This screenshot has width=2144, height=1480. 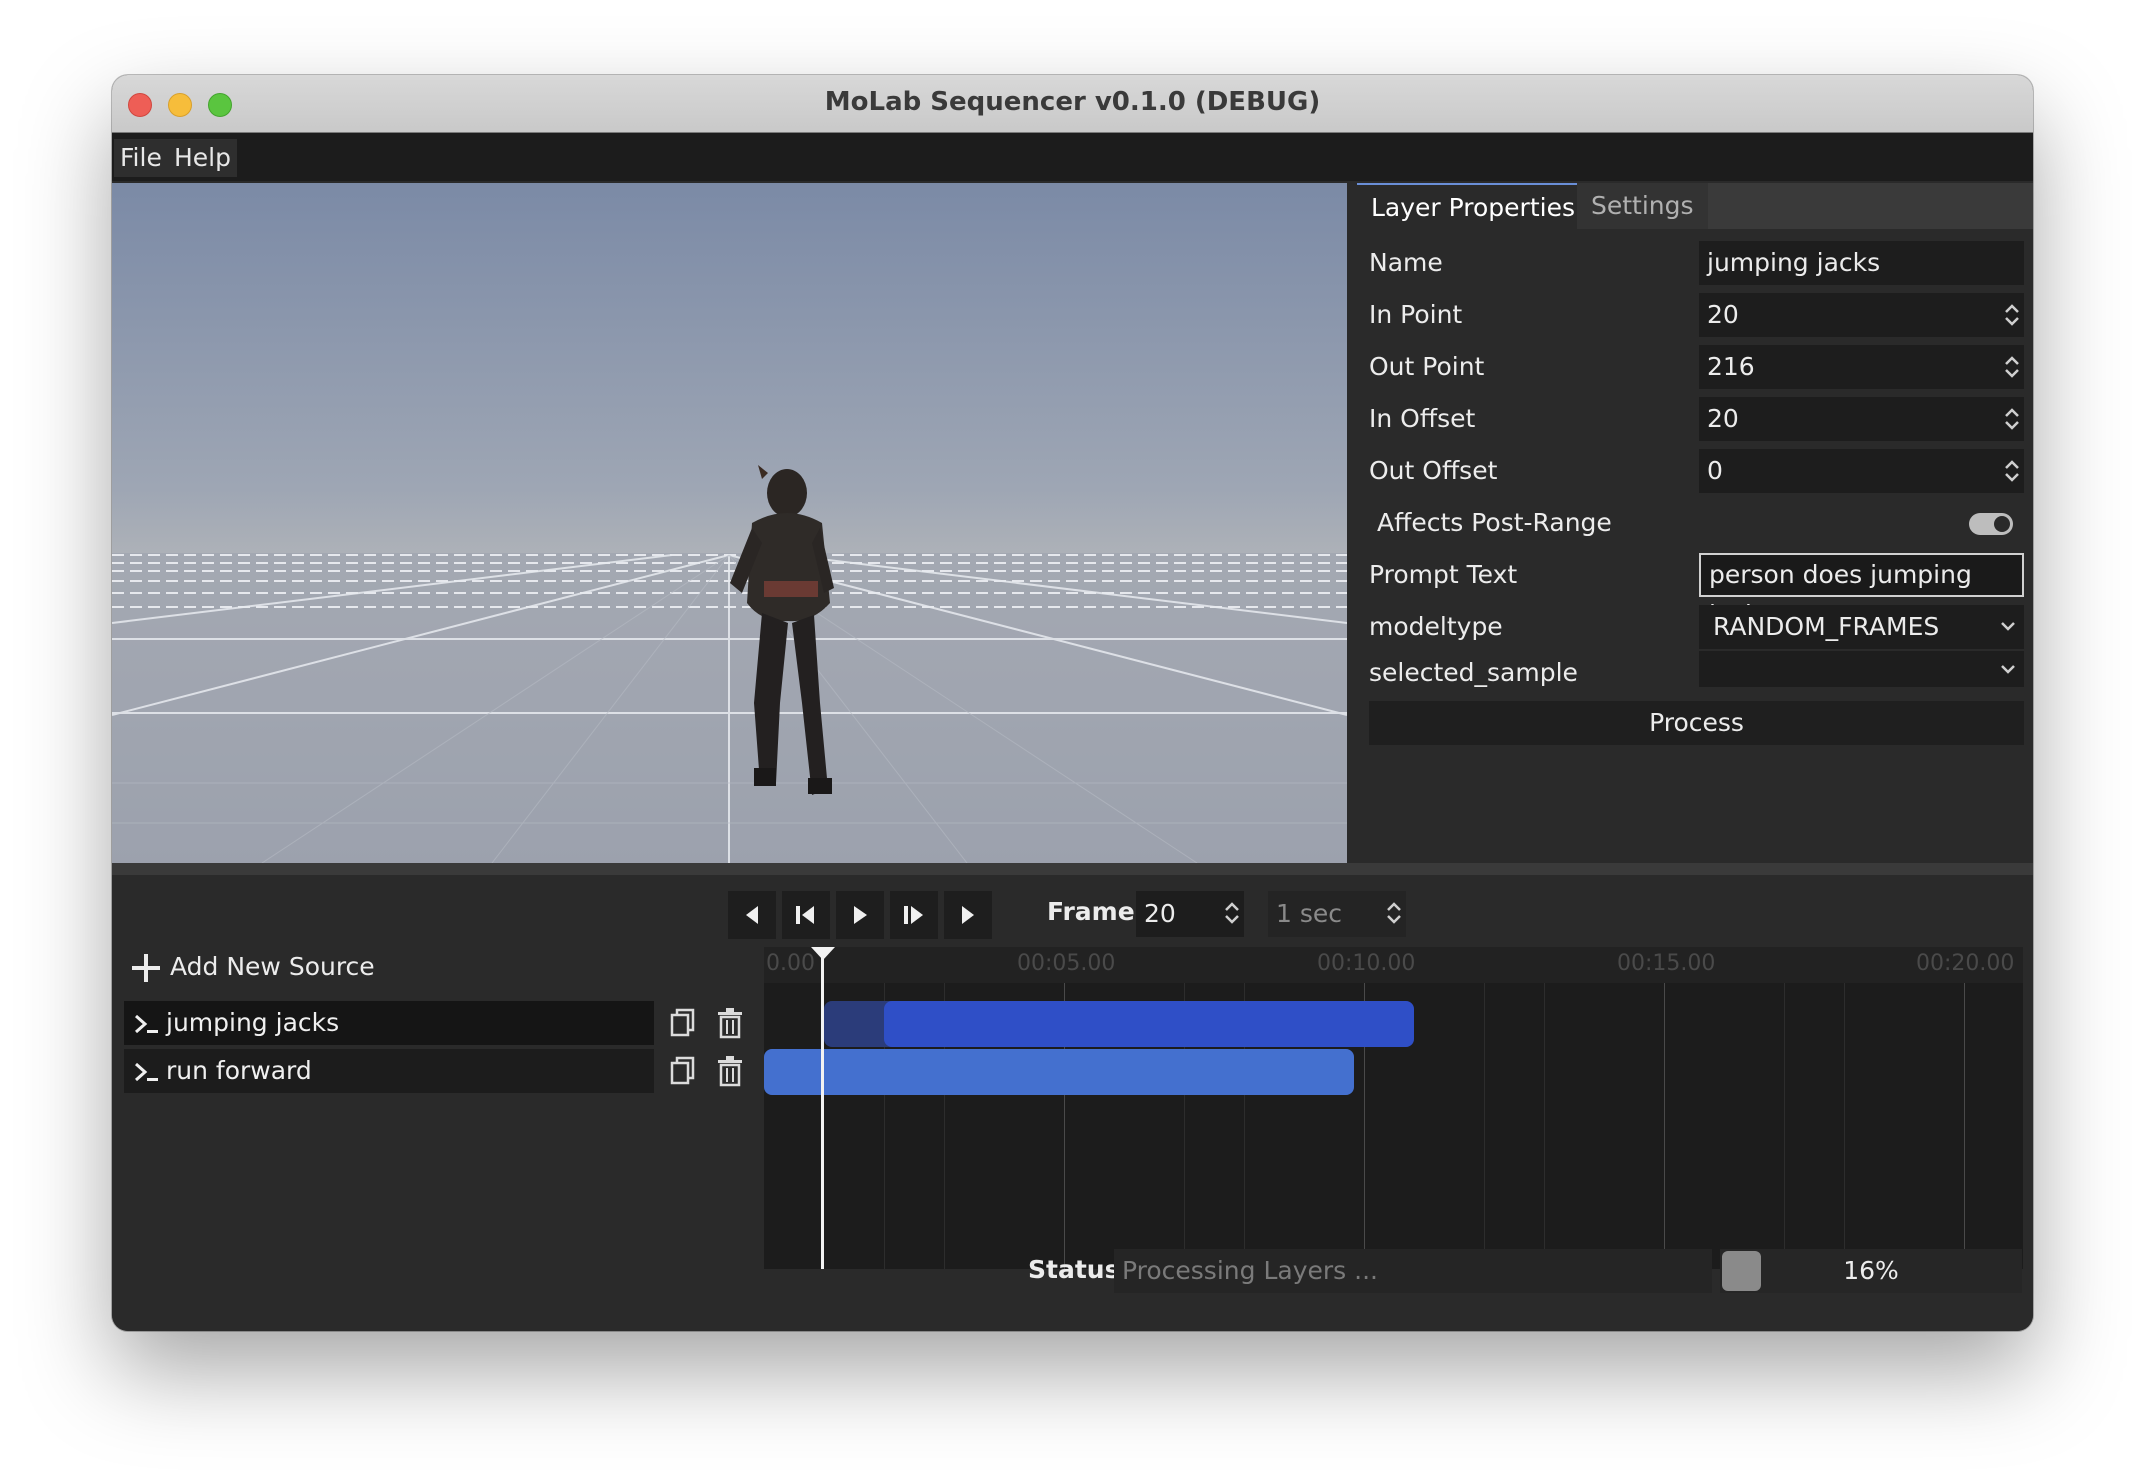 What do you see at coordinates (1433, 470) in the screenshot?
I see `out-offset-label: Out Offset` at bounding box center [1433, 470].